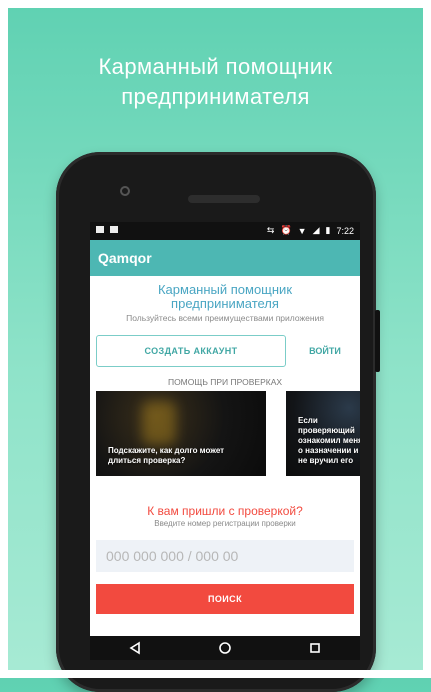 The height and width of the screenshot is (692, 431). What do you see at coordinates (225, 231) in the screenshot?
I see `status-bar: ⇆ ⏰ ▼ ◢ ▮ 7:22` at bounding box center [225, 231].